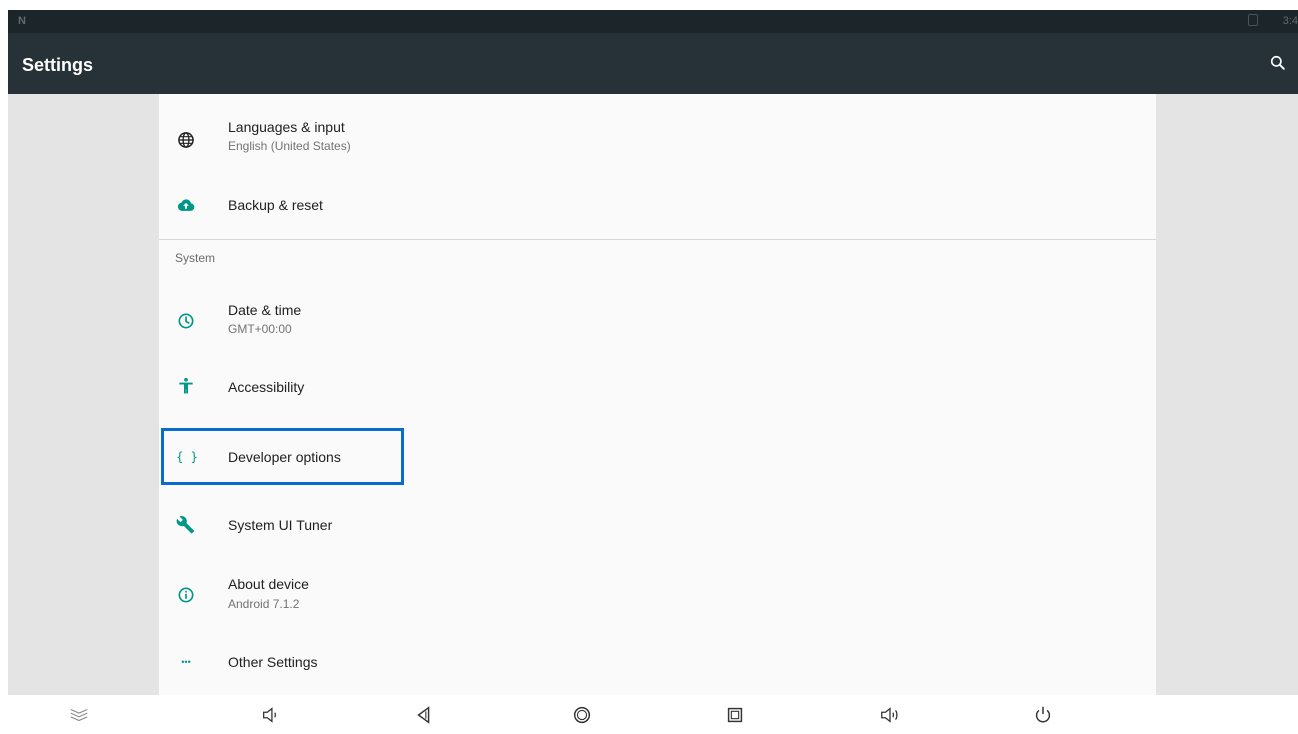 This screenshot has width=1298, height=734. Describe the element at coordinates (260, 329) in the screenshot. I see `settings-item-summary: GMT+00:00` at that location.